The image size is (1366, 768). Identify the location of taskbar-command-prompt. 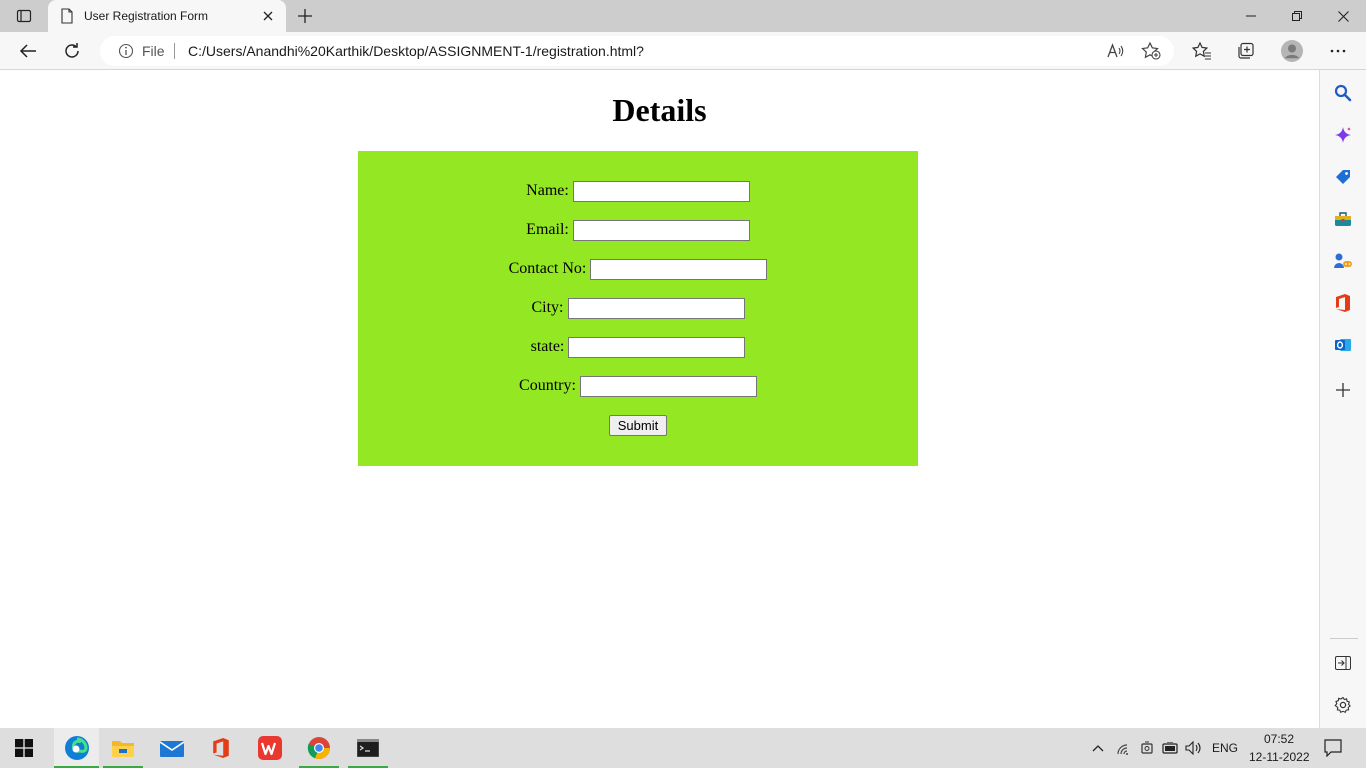
(368, 748).